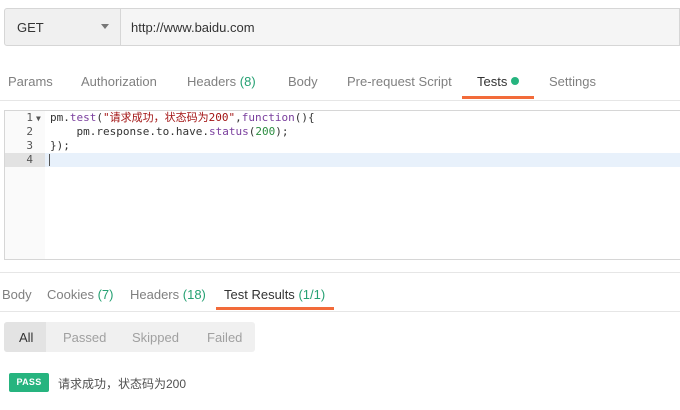 Image resolution: width=680 pixels, height=410 pixels. Describe the element at coordinates (194, 294) in the screenshot. I see `response-headers-count: (18)` at that location.